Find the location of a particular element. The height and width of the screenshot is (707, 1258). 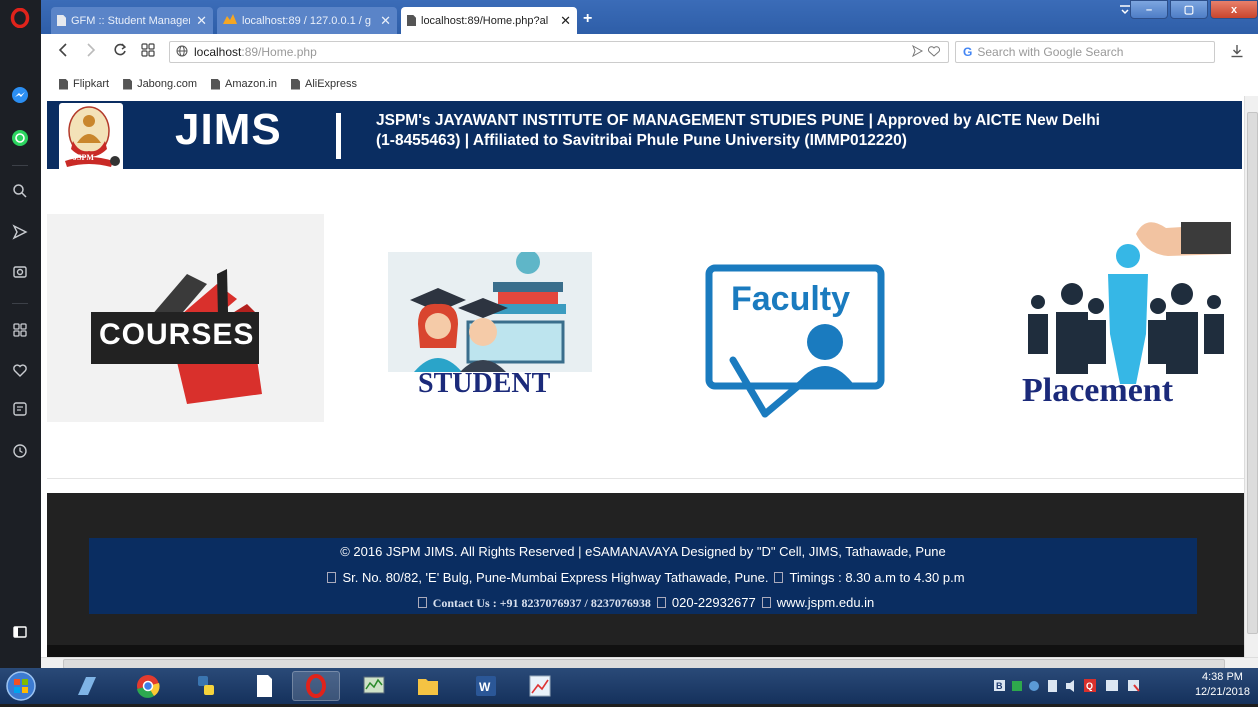

google-icon: G is located at coordinates (968, 52).